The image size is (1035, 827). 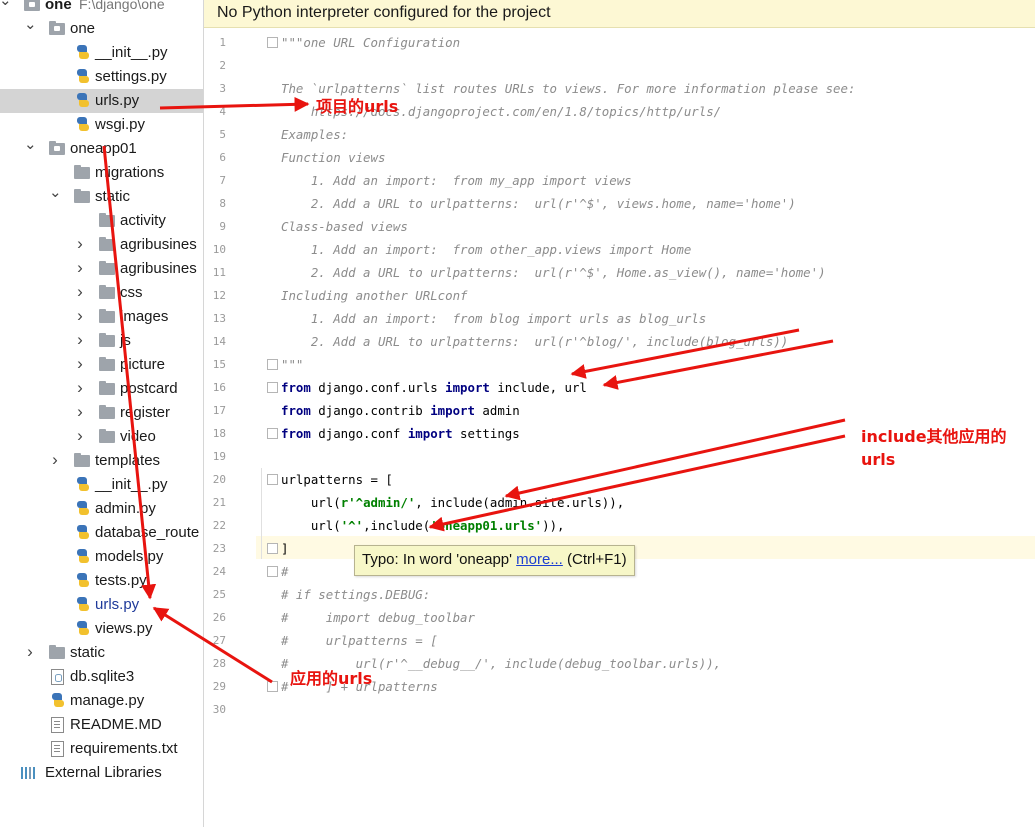 I want to click on arrow-import-url, so click(x=718, y=364).